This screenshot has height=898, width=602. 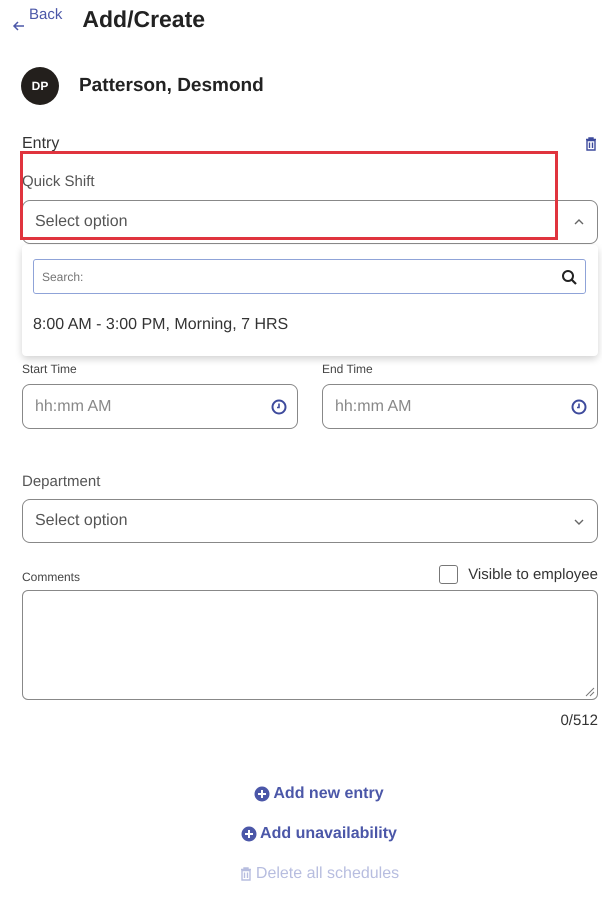 What do you see at coordinates (62, 481) in the screenshot?
I see `field-label: Department` at bounding box center [62, 481].